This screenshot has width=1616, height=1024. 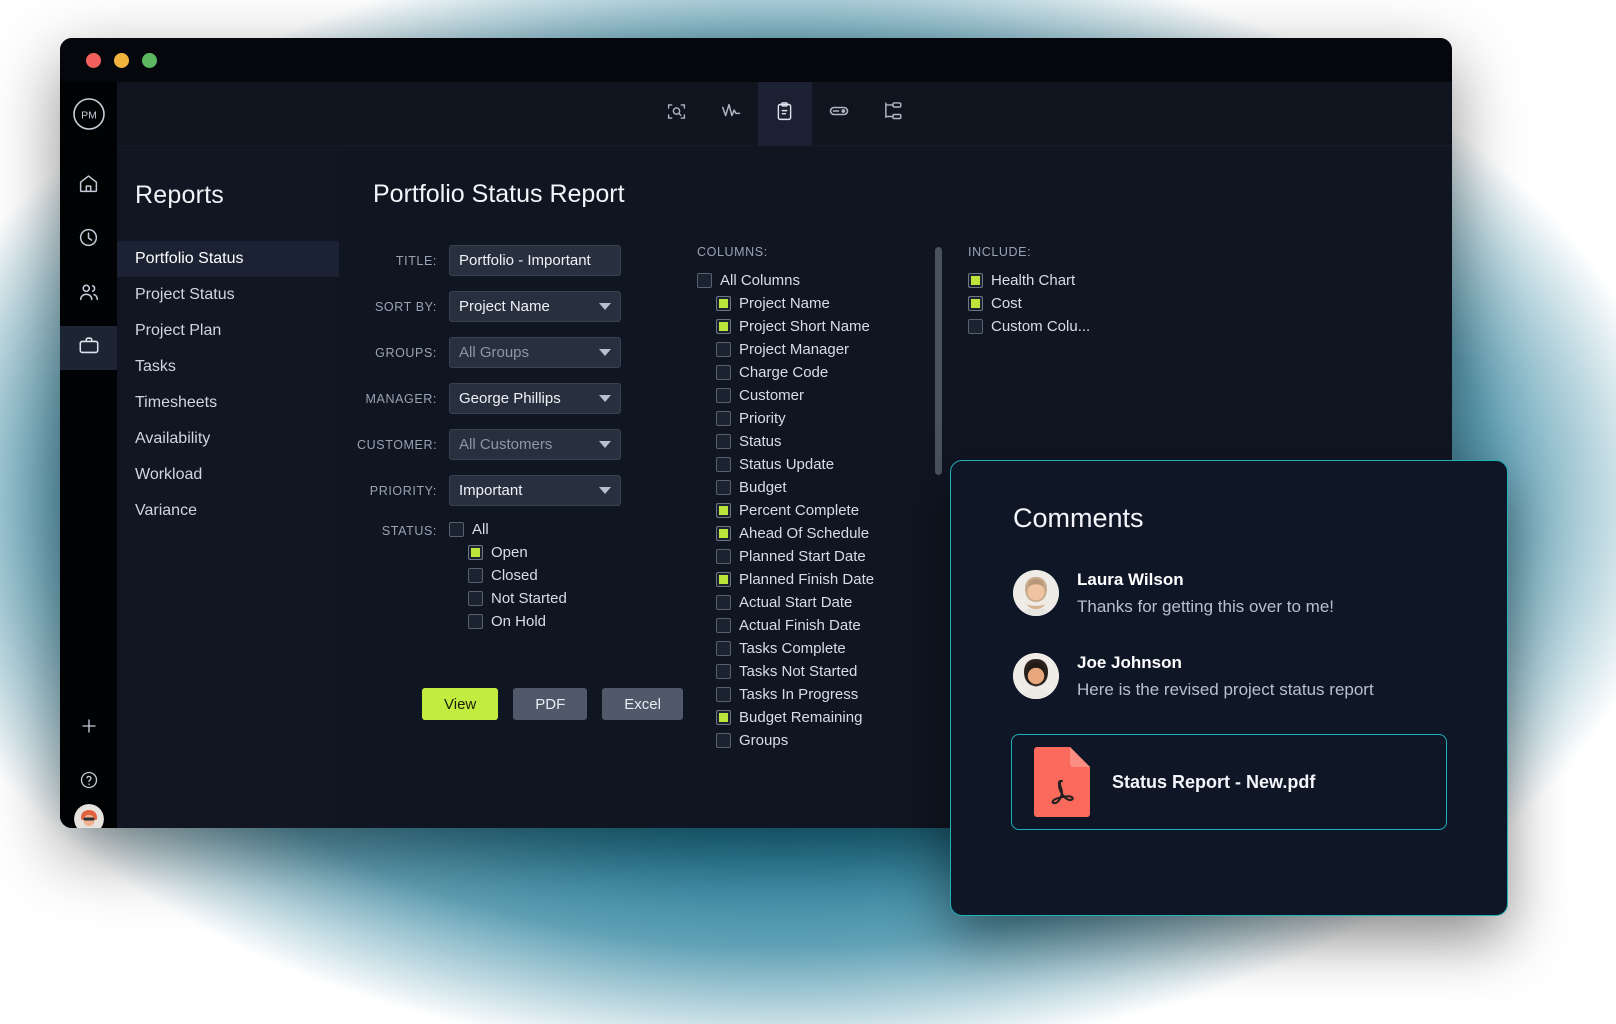 I want to click on comment-author: Joe Johnson, so click(x=1129, y=662).